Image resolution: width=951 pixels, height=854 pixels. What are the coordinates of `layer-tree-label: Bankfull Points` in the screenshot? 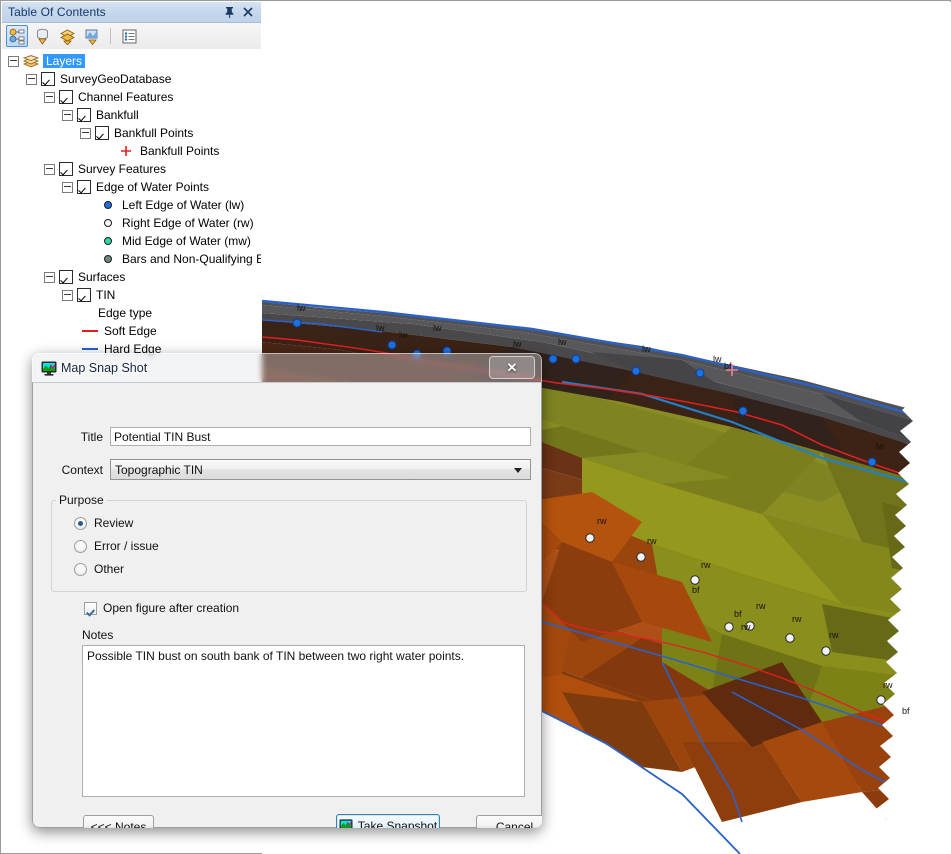 It's located at (180, 151).